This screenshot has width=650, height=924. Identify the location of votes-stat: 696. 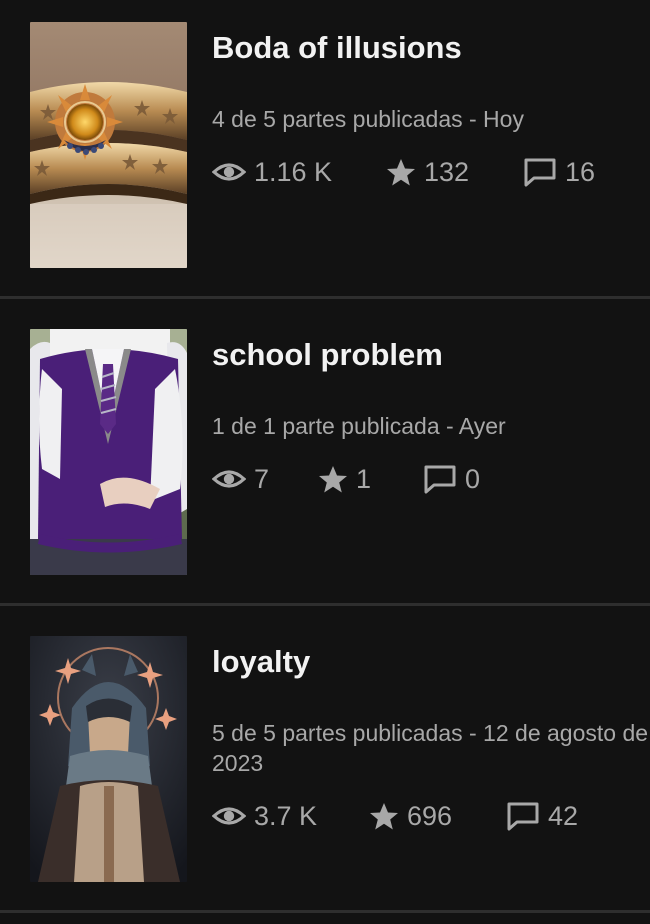
(410, 816).